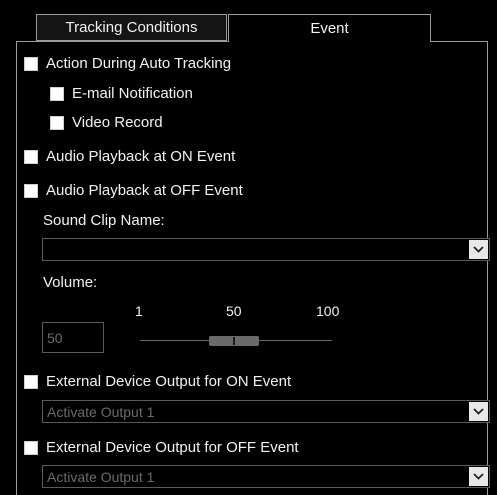  Describe the element at coordinates (57, 122) in the screenshot. I see `video-record-checkbox` at that location.